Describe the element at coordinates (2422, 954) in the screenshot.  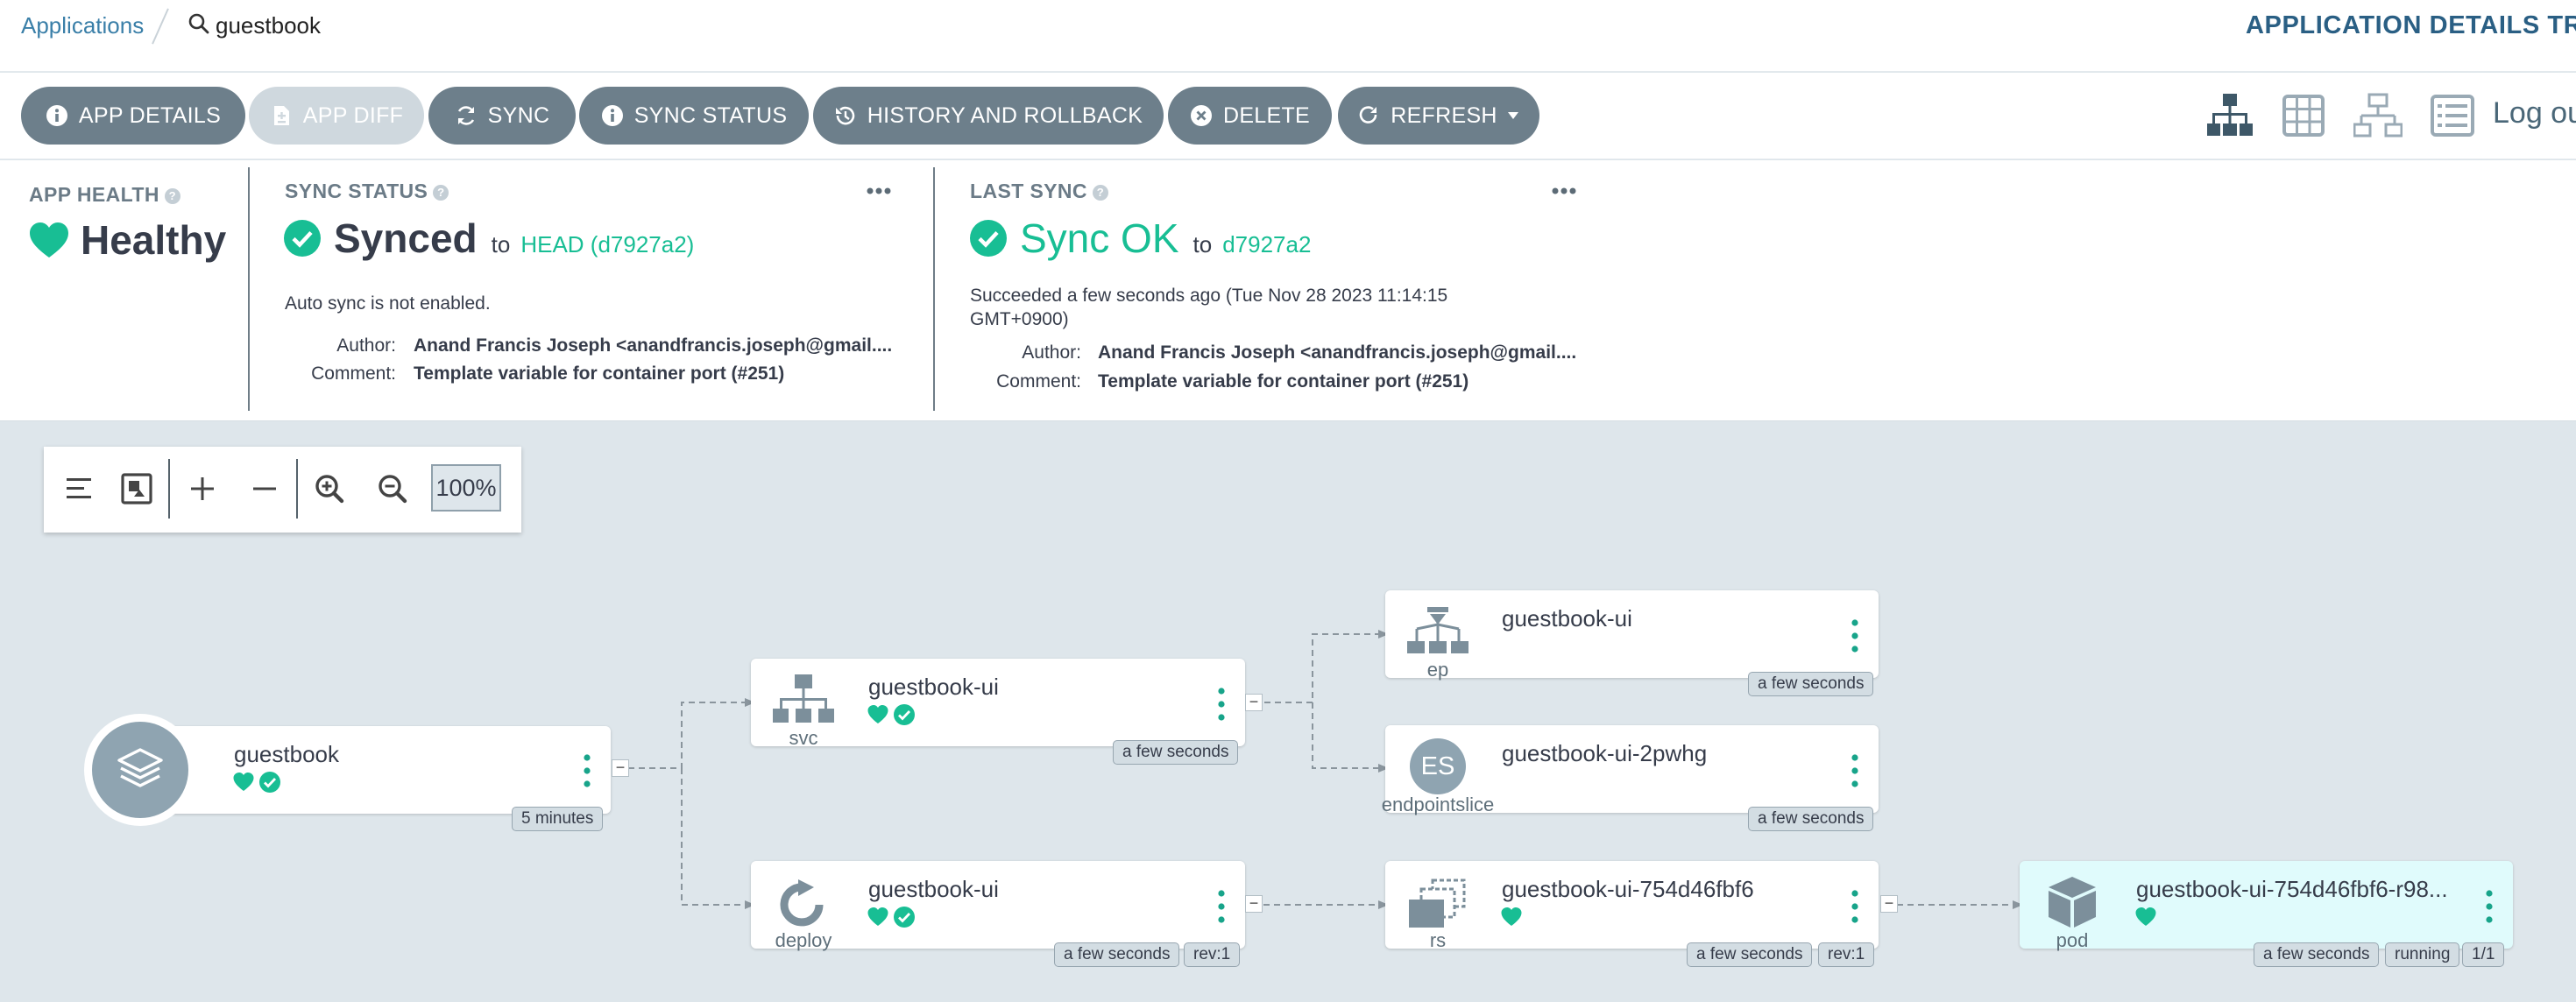
I see `pod-status-tag: running` at that location.